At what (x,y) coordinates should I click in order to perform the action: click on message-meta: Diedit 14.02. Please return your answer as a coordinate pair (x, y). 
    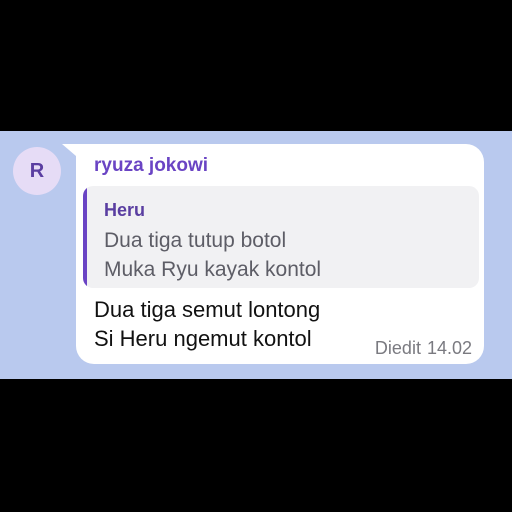
    Looking at the image, I should click on (420, 348).